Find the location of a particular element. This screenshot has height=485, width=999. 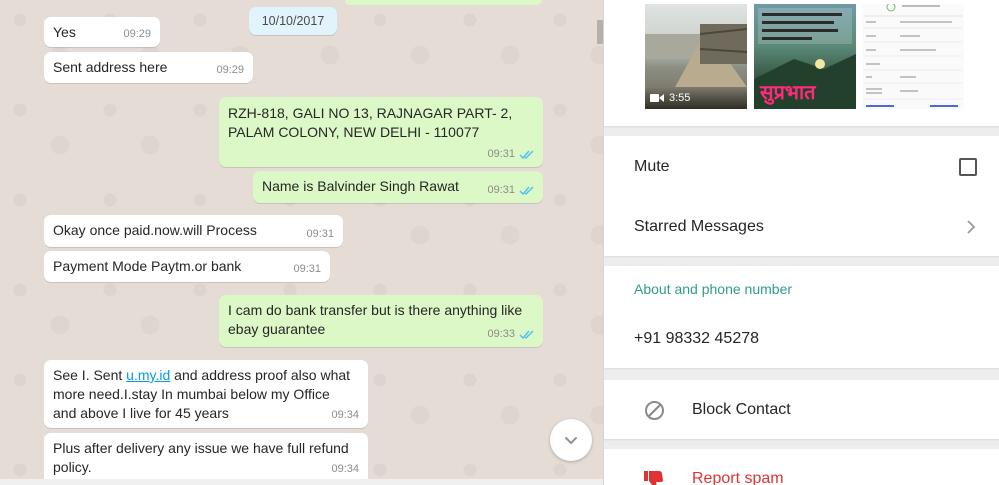

message-text: Payment Mode Paytm.or bank is located at coordinates (147, 266).